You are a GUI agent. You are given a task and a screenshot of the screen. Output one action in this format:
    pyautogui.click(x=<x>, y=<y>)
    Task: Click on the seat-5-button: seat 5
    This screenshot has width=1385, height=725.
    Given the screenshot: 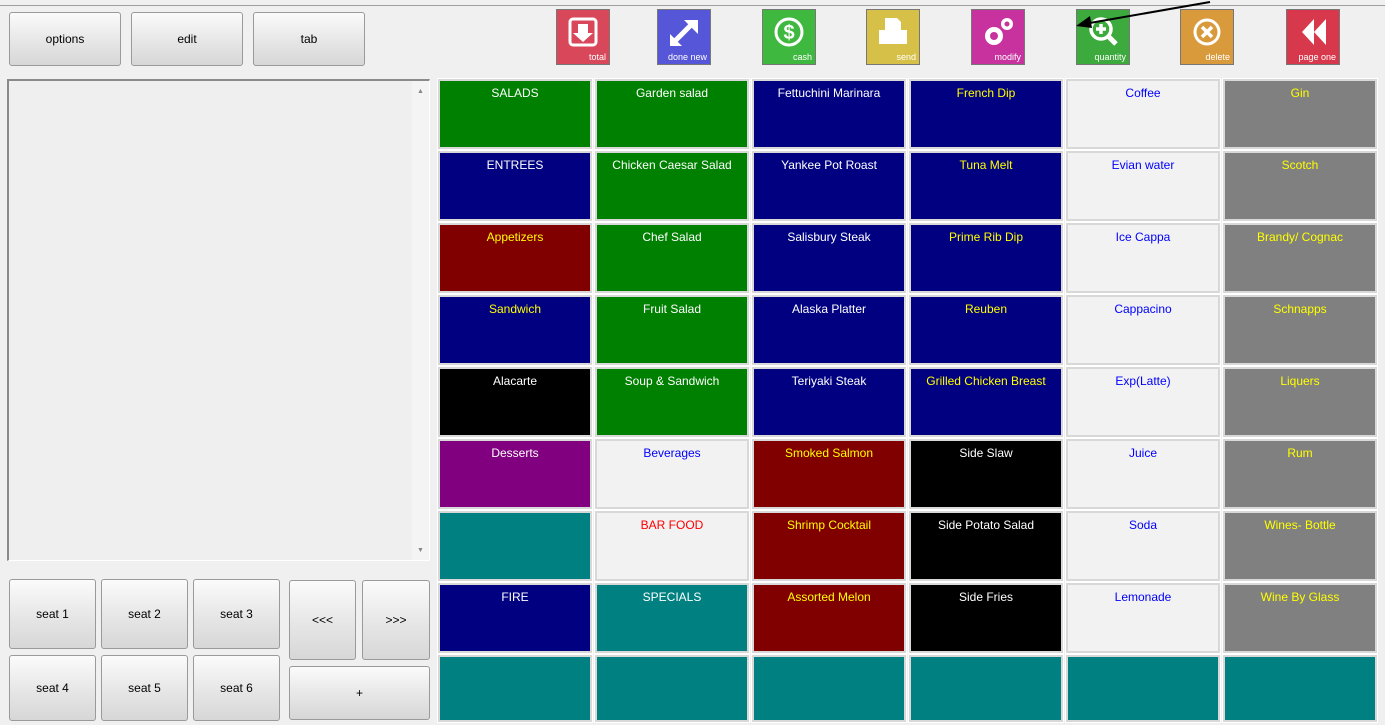 What is the action you would take?
    pyautogui.click(x=144, y=688)
    